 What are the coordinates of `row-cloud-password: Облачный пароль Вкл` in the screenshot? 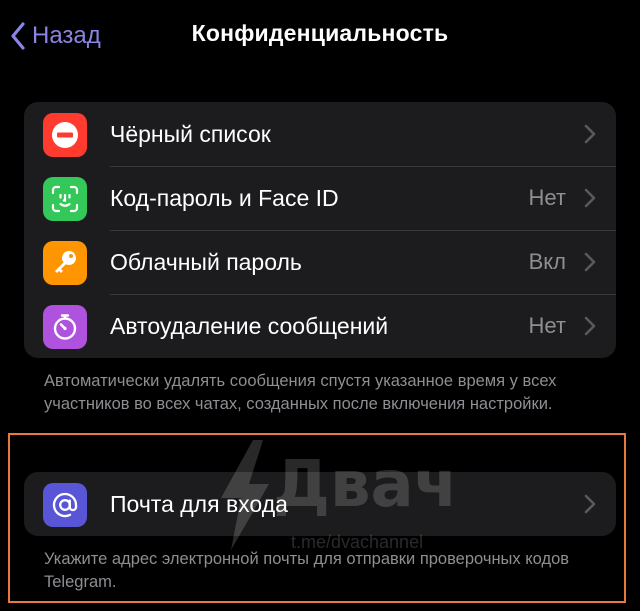 It's located at (320, 262).